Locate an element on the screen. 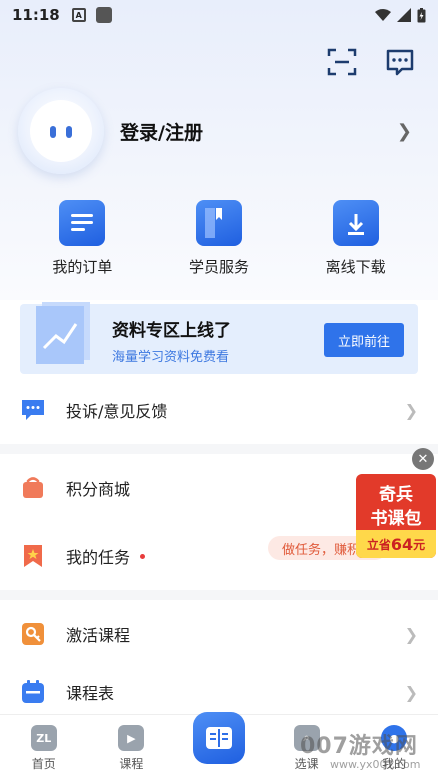  profile-row: 登录/注册 ❯ is located at coordinates (218, 131).